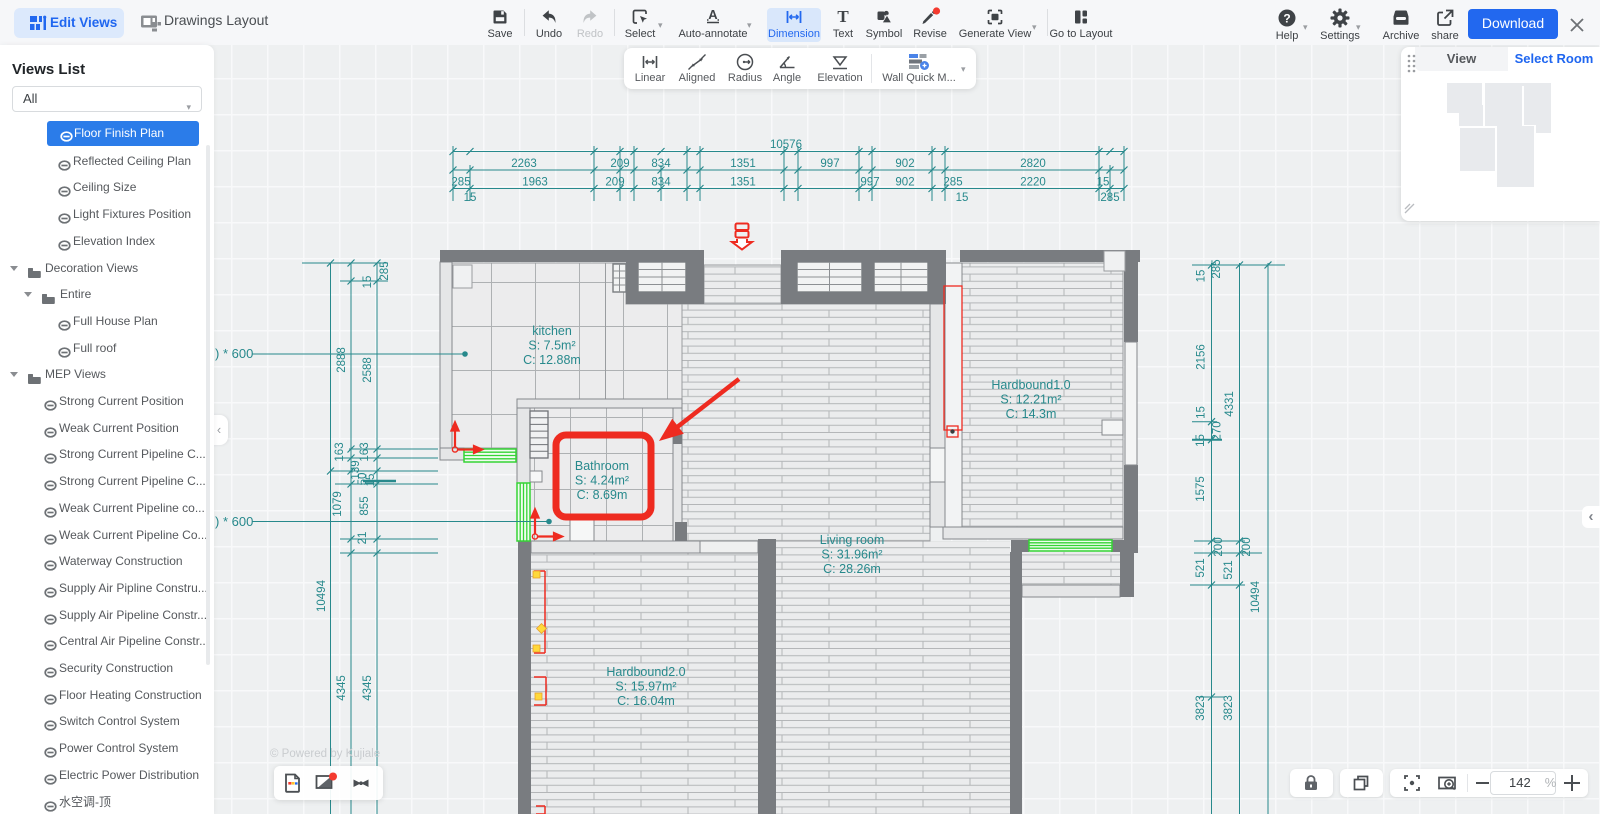 This screenshot has width=1600, height=814. I want to click on svg-text: 10576, so click(786, 145).